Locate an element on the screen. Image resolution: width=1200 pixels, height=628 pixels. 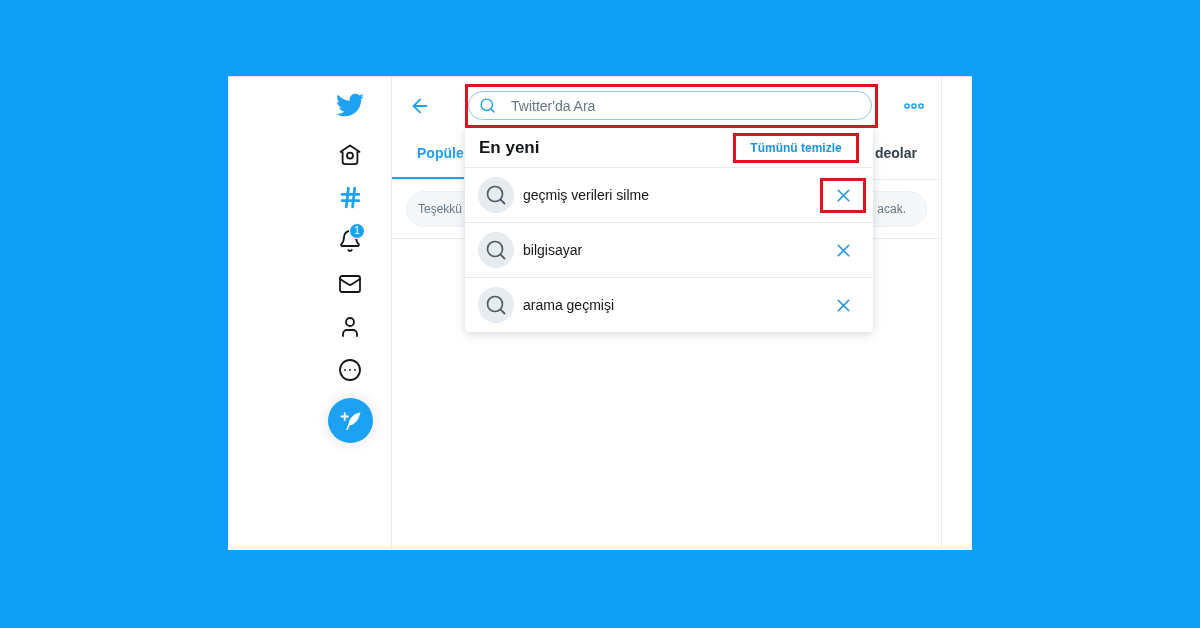
home-icon is located at coordinates (350, 154).